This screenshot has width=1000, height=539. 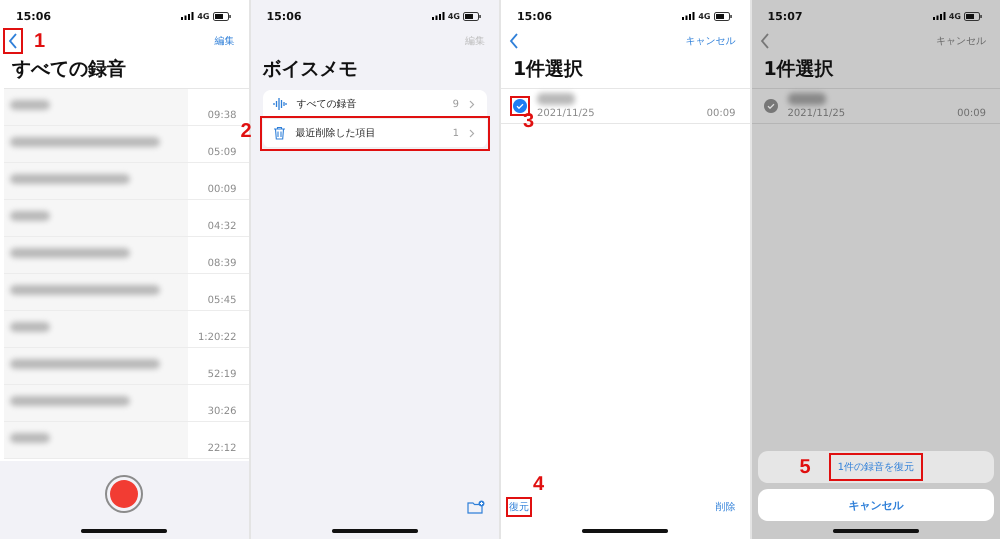 What do you see at coordinates (124, 494) in the screenshot?
I see `record-button` at bounding box center [124, 494].